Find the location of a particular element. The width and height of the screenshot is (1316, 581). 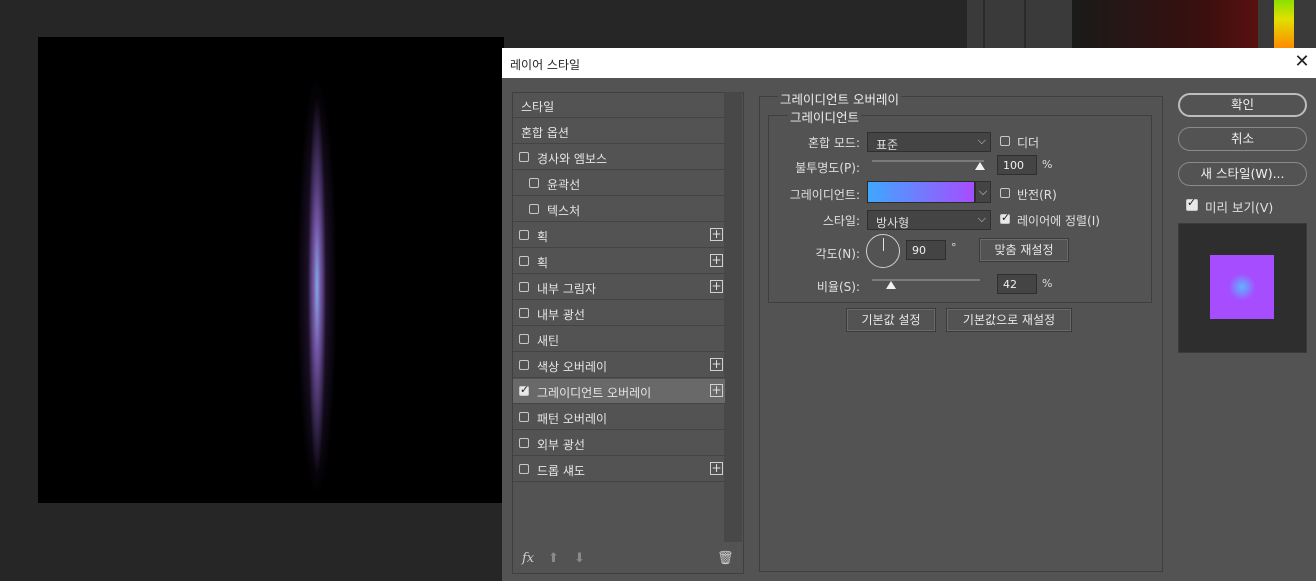

angle-input: 90 is located at coordinates (926, 250).